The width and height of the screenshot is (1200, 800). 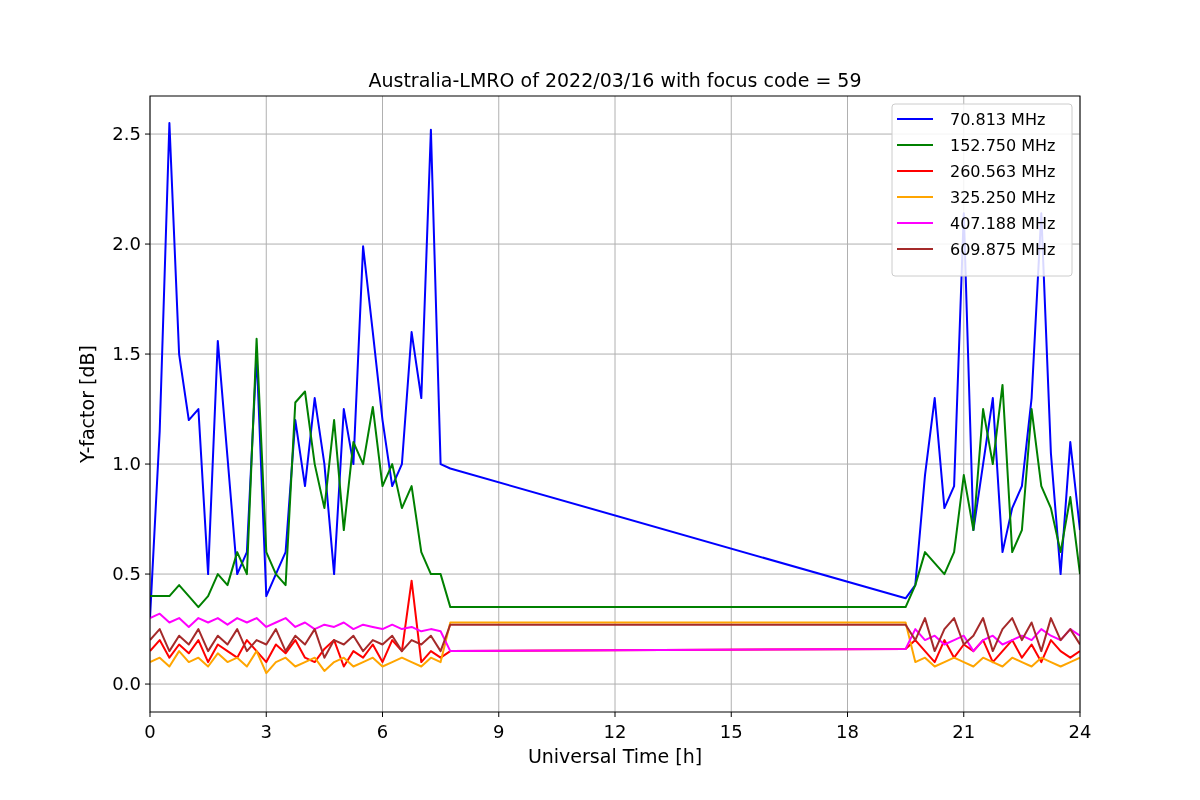 I want to click on legend-label: 152.750 MHz, so click(x=1003, y=145).